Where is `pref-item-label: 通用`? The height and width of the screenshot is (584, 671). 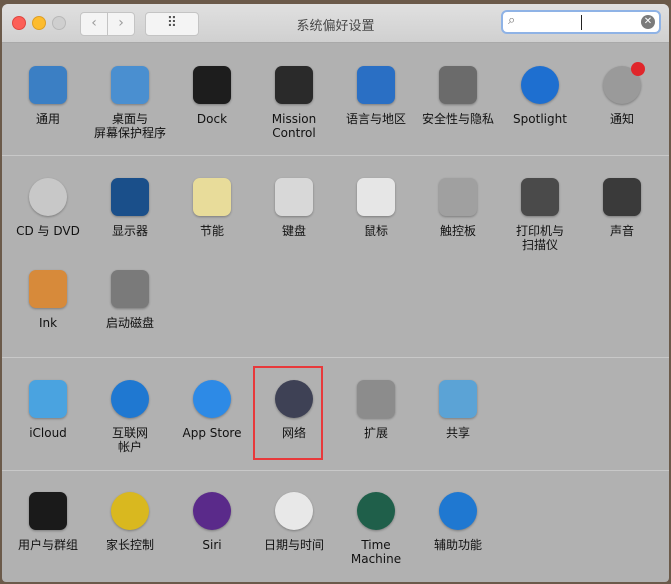 pref-item-label: 通用 is located at coordinates (47, 119).